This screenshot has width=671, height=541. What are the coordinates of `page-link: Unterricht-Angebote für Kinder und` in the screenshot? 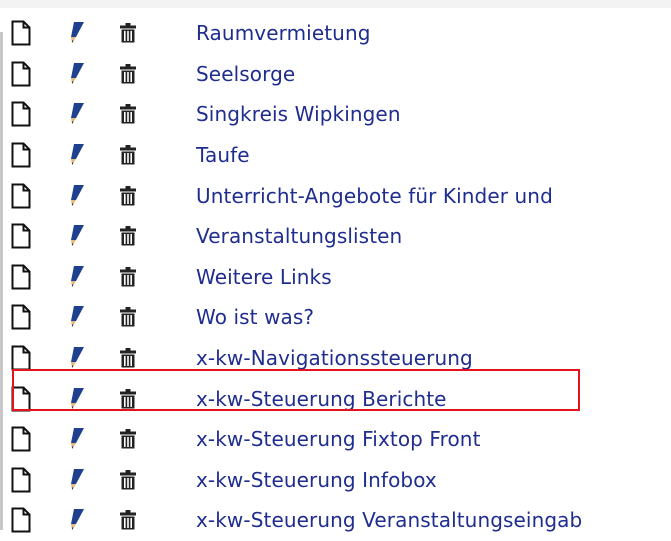 It's located at (374, 196).